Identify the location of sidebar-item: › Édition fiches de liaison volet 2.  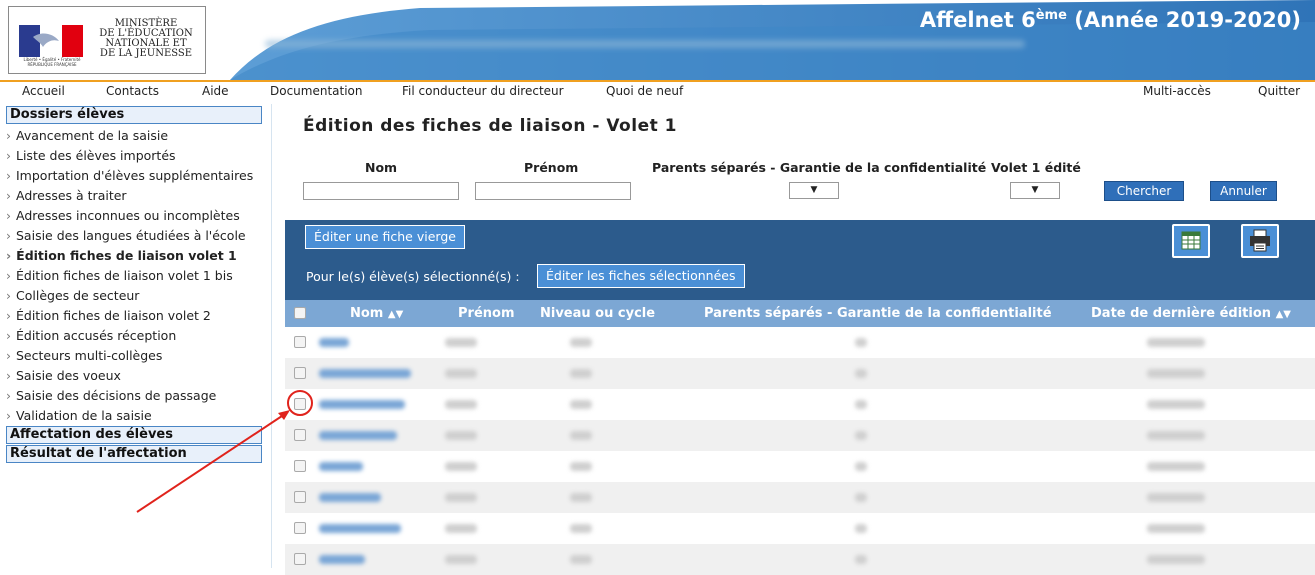
(134, 316).